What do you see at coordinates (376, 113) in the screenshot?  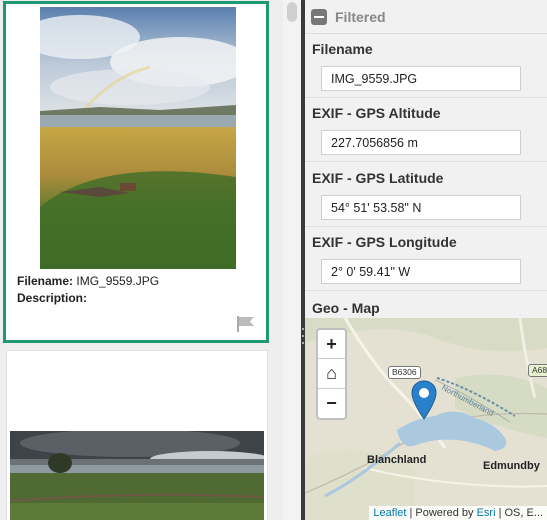 I see `field-label: EXIF - GPS Altitude` at bounding box center [376, 113].